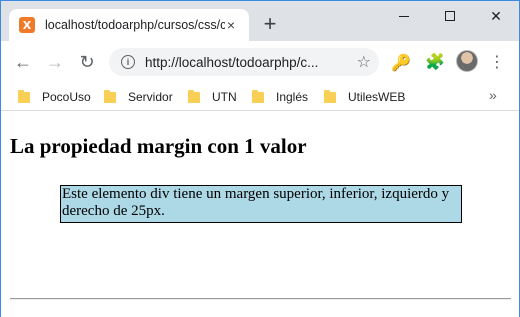  Describe the element at coordinates (493, 95) in the screenshot. I see `more-bookmarks-icon: »` at that location.